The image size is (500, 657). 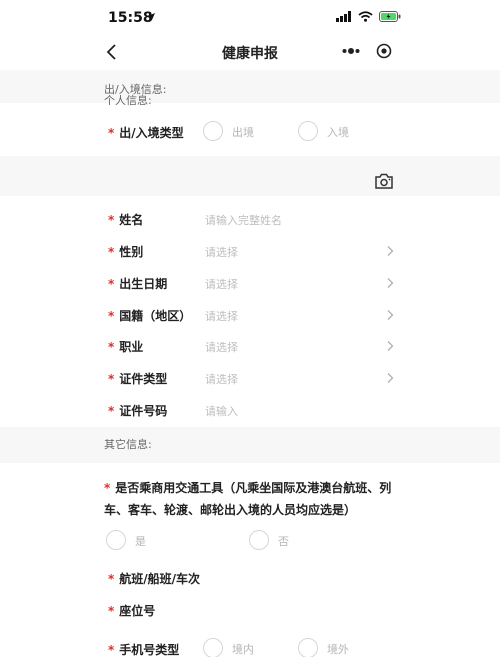 I want to click on phone-overseas-radio, so click(x=308, y=647).